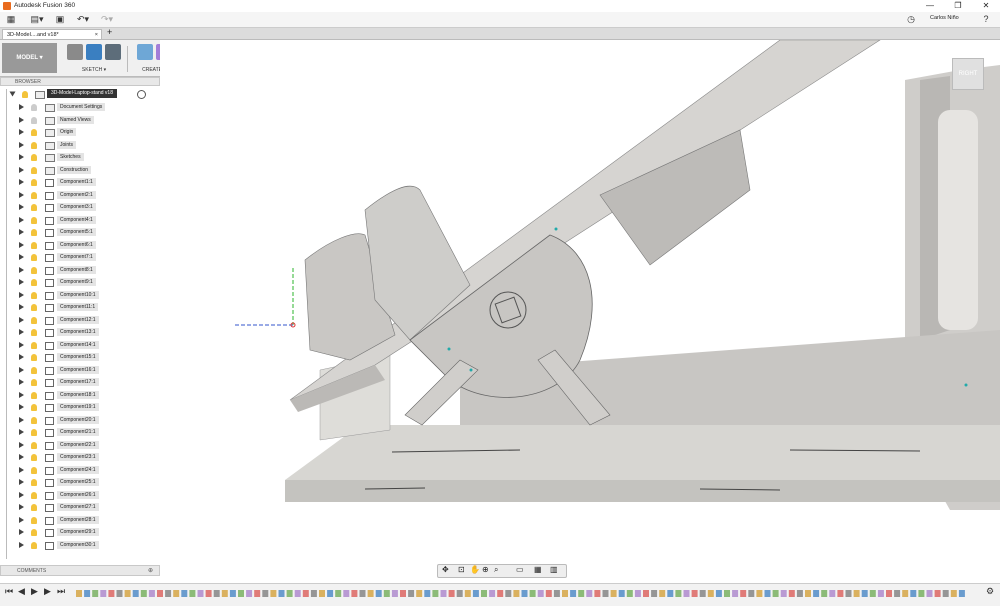 This screenshot has width=1000, height=606. I want to click on browser-tree-item: Component27:1, so click(80, 507).